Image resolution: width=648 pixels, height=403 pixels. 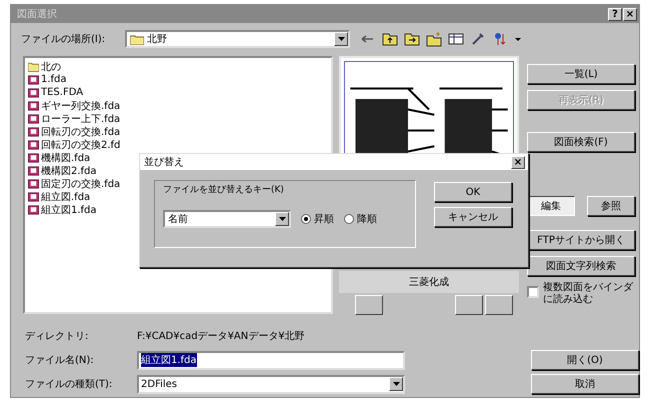 What do you see at coordinates (69, 384) in the screenshot?
I see `filetype-label: ファイルの種類(T):` at bounding box center [69, 384].